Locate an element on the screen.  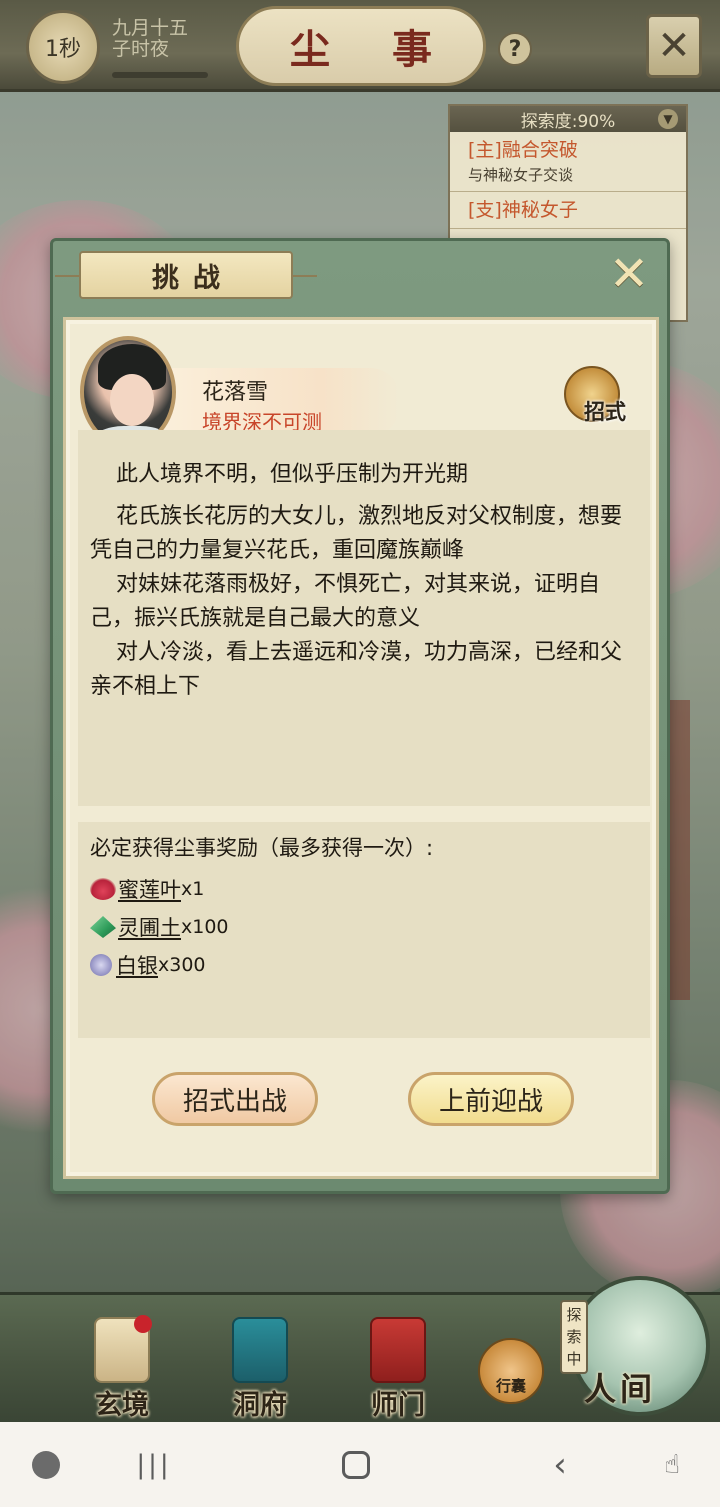
nav-item-xuanjing: 玄境 is located at coordinates (122, 1365).